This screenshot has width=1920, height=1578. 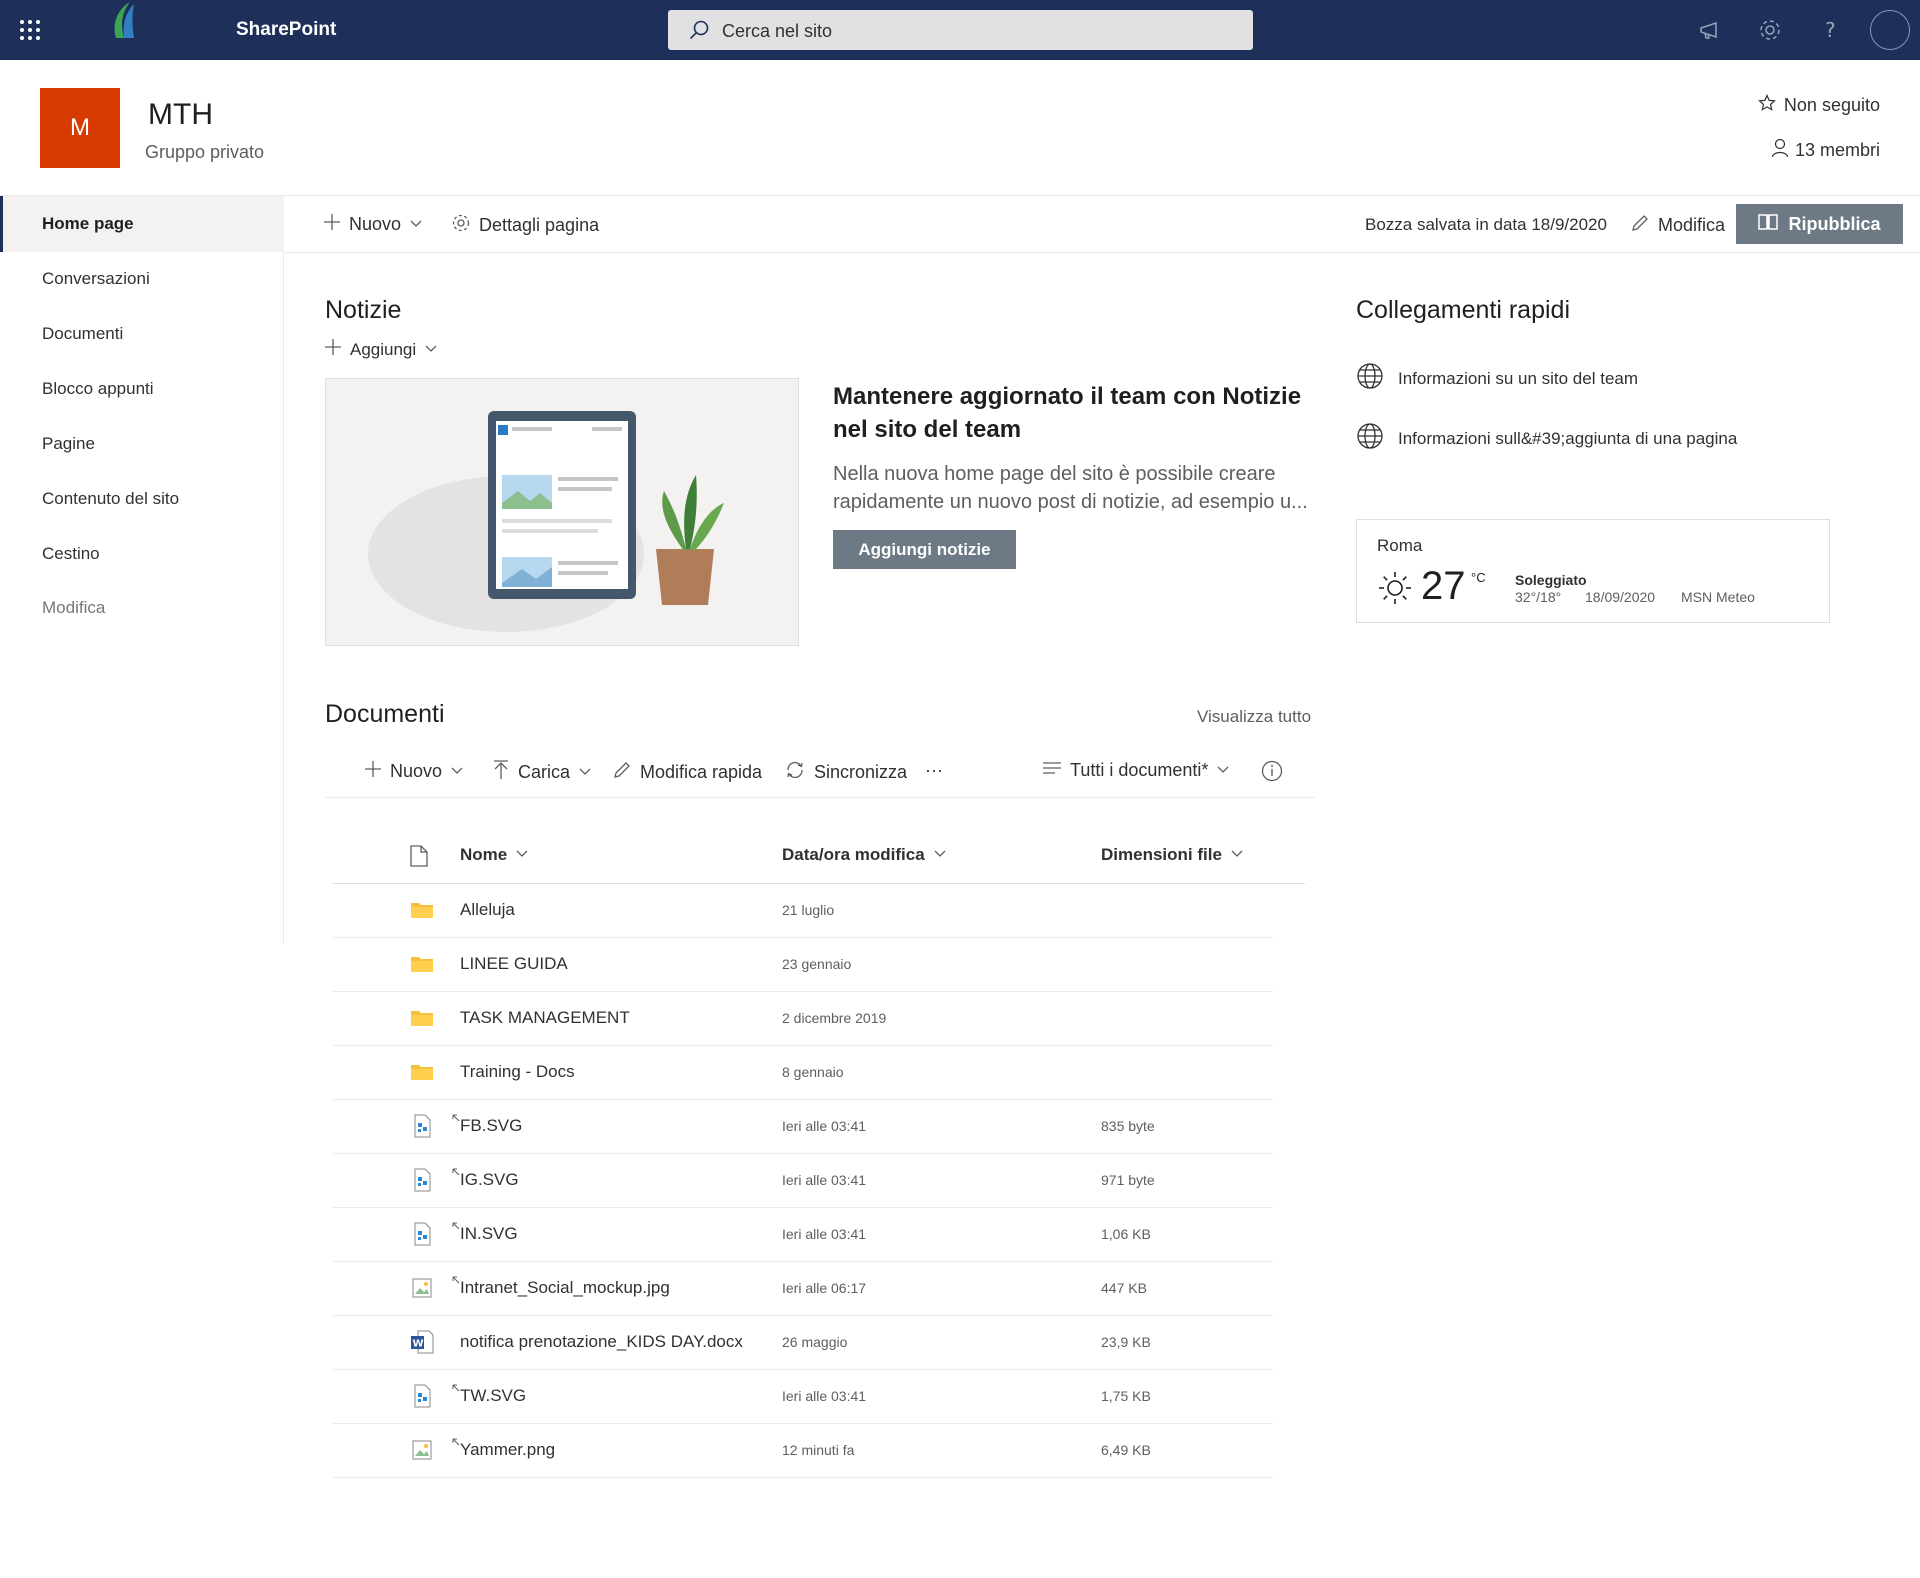 I want to click on size-column-label: Dimensioni file, so click(x=1161, y=854).